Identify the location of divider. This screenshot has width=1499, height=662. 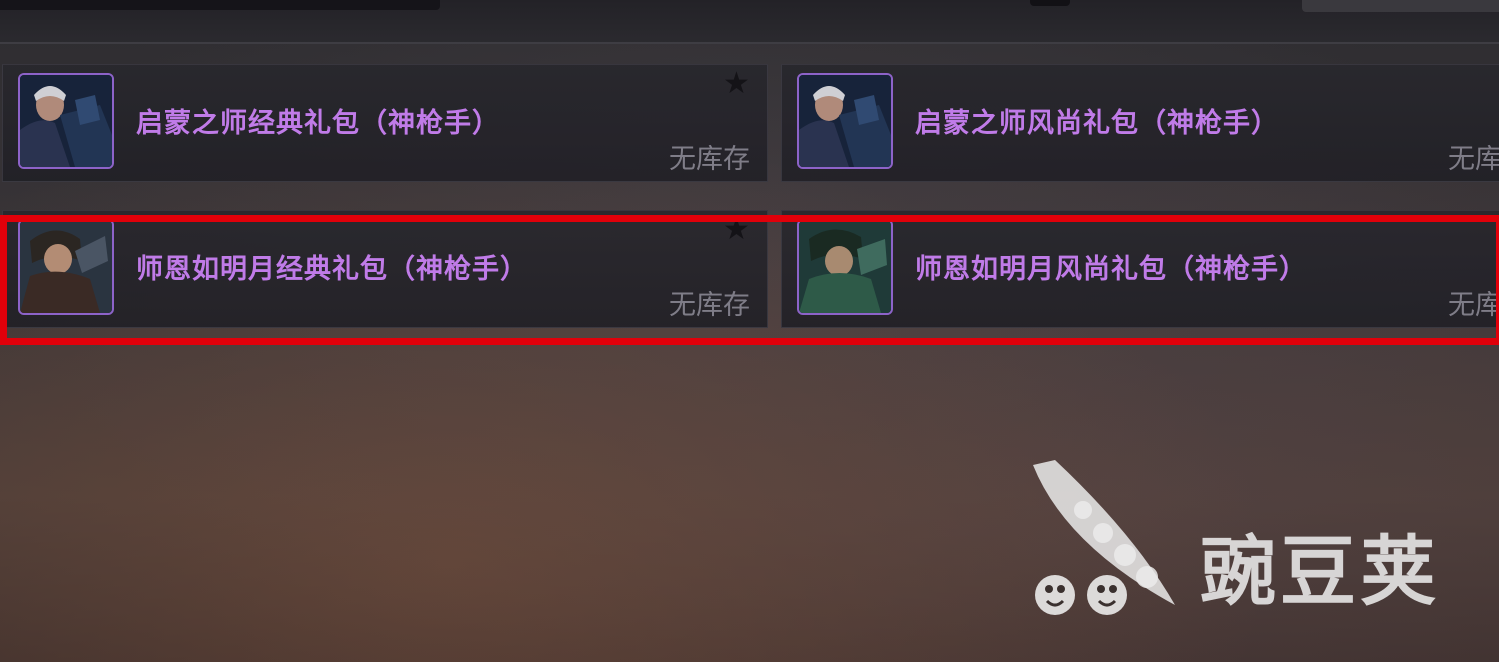
(749, 43).